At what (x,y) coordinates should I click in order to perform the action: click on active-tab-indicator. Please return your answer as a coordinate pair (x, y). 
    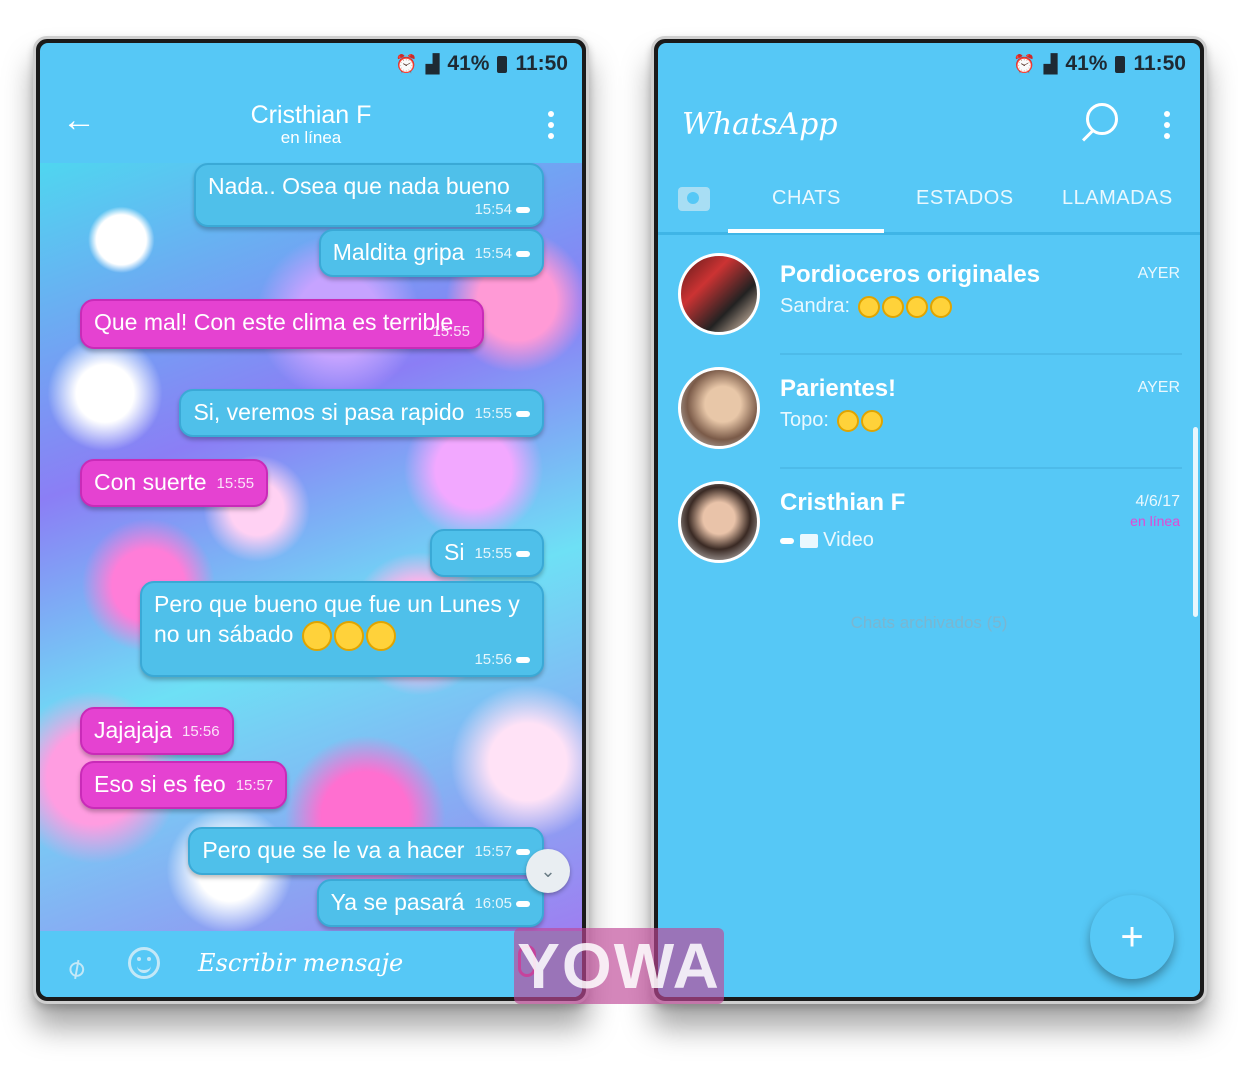
    Looking at the image, I should click on (806, 231).